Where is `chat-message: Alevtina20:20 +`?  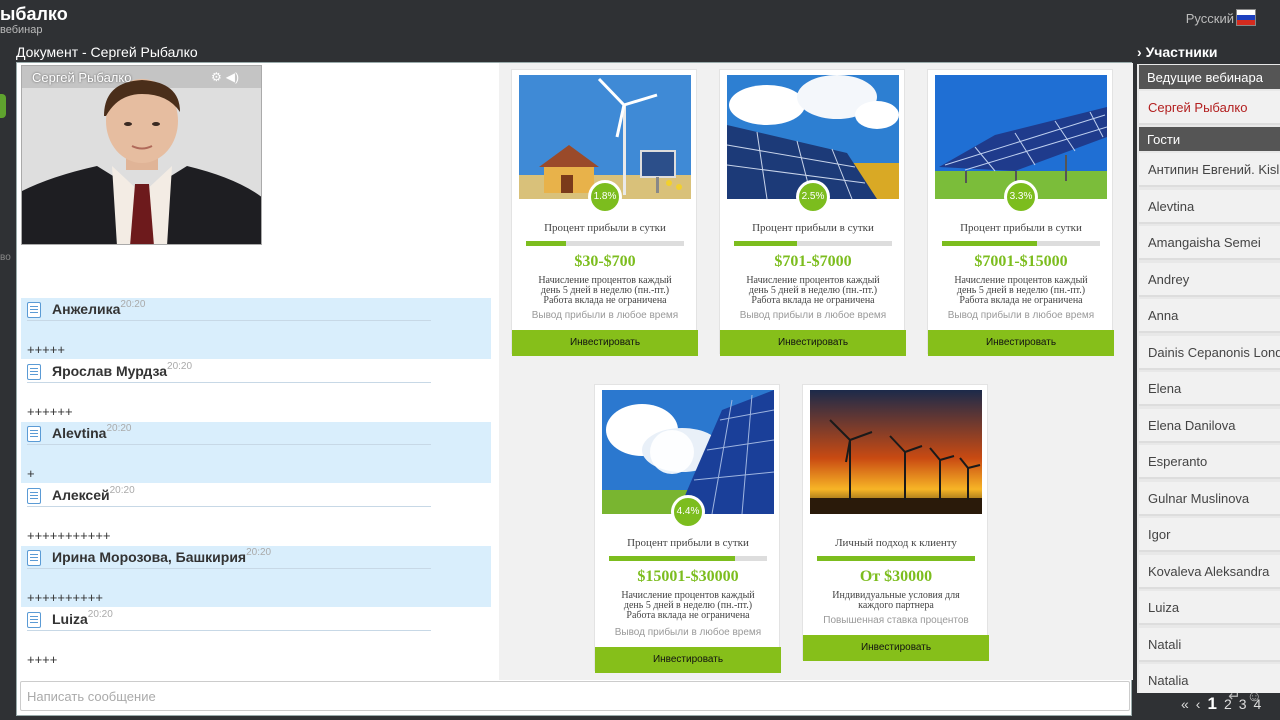 chat-message: Alevtina20:20 + is located at coordinates (256, 452).